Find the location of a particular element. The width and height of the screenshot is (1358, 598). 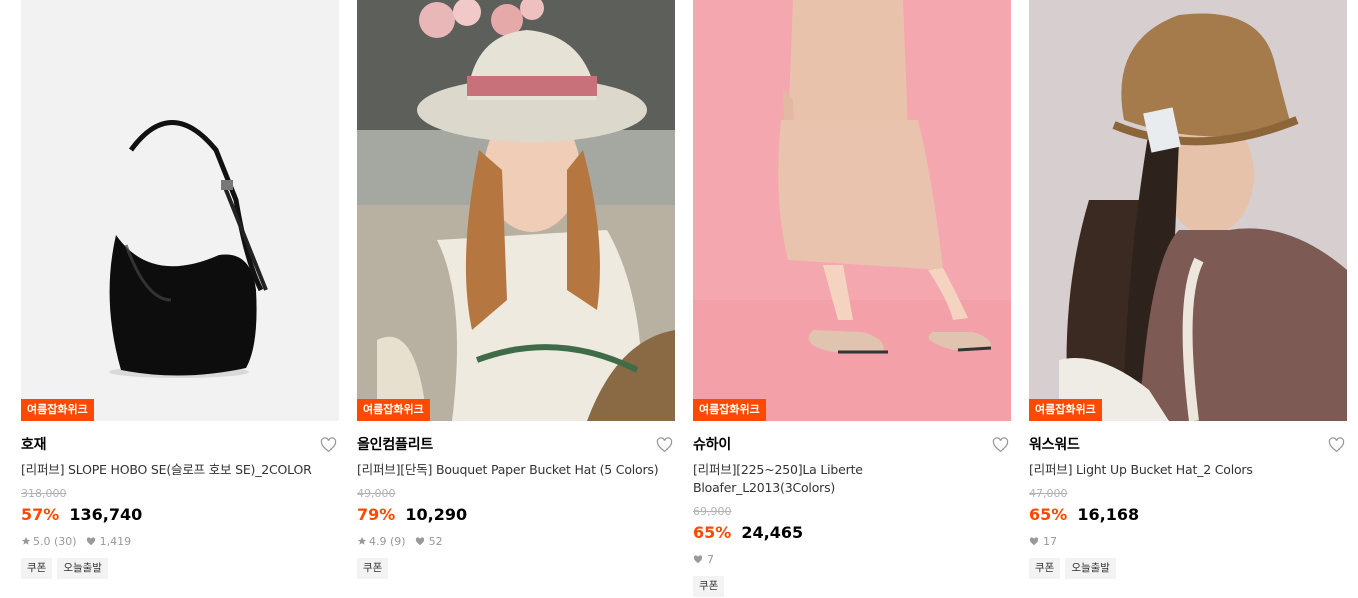

discount-rate: 57% is located at coordinates (40, 514).